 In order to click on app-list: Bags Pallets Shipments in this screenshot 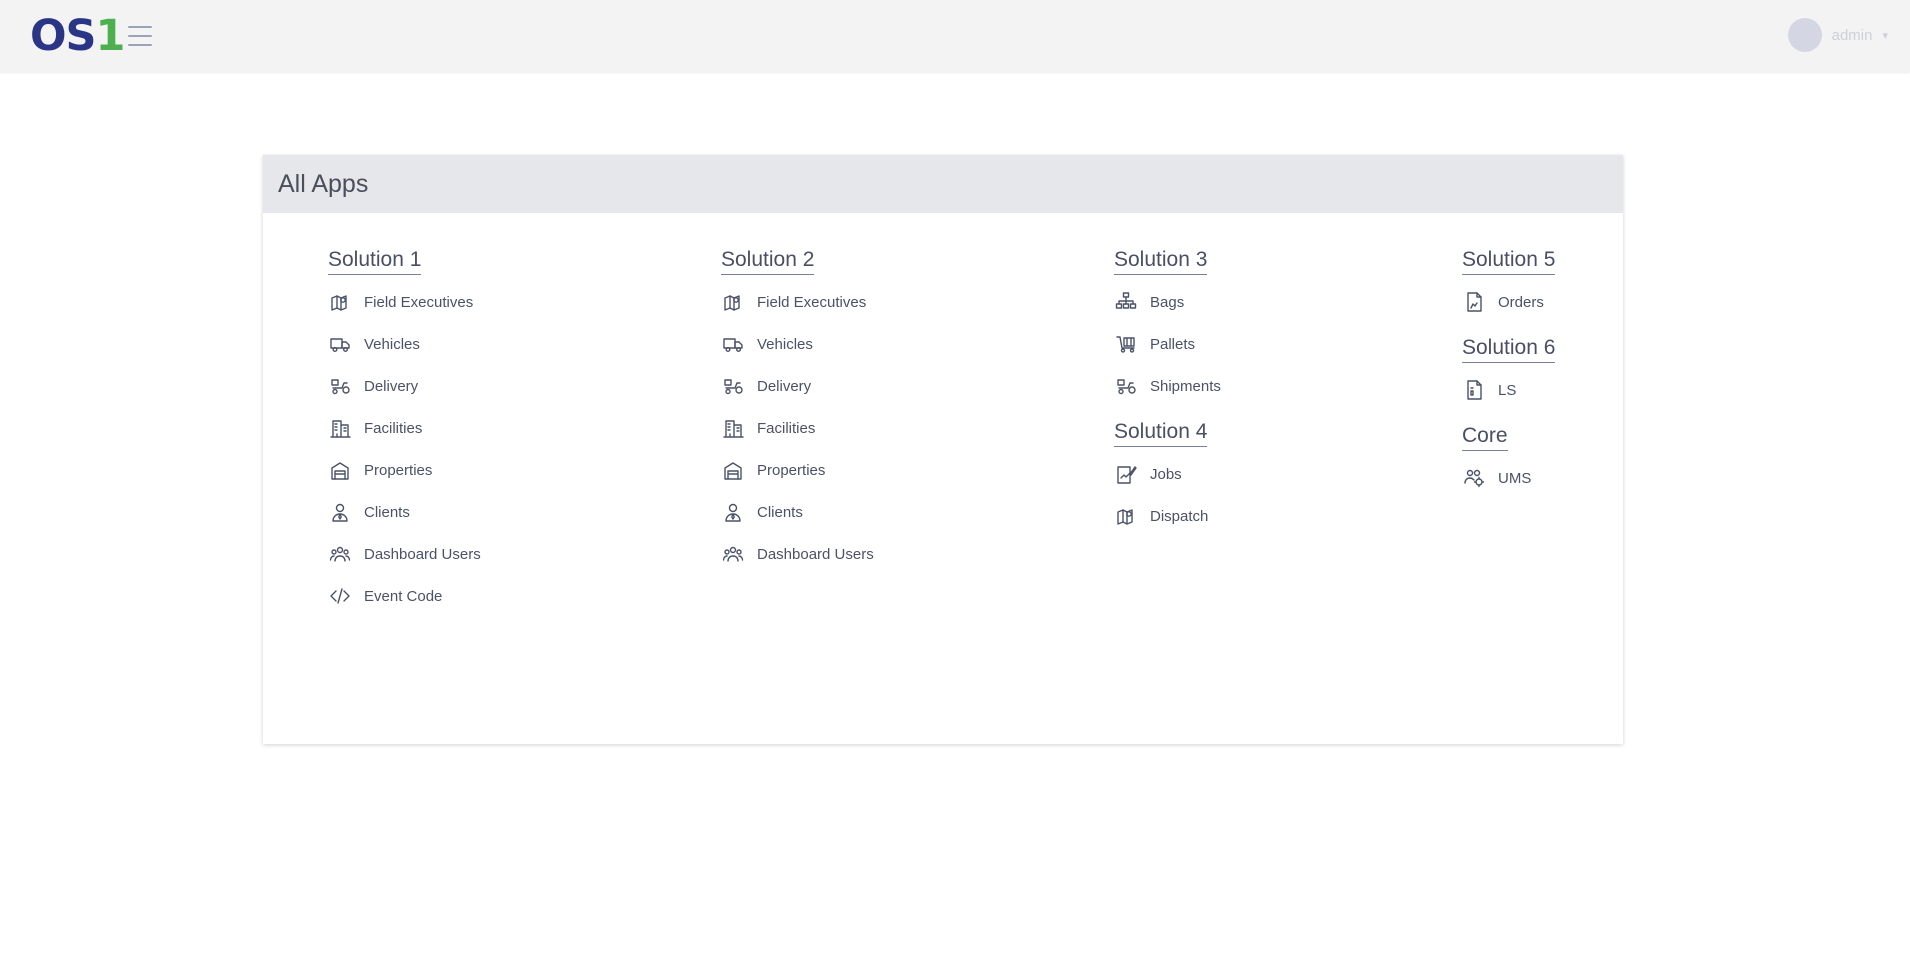, I will do `click(1167, 344)`.